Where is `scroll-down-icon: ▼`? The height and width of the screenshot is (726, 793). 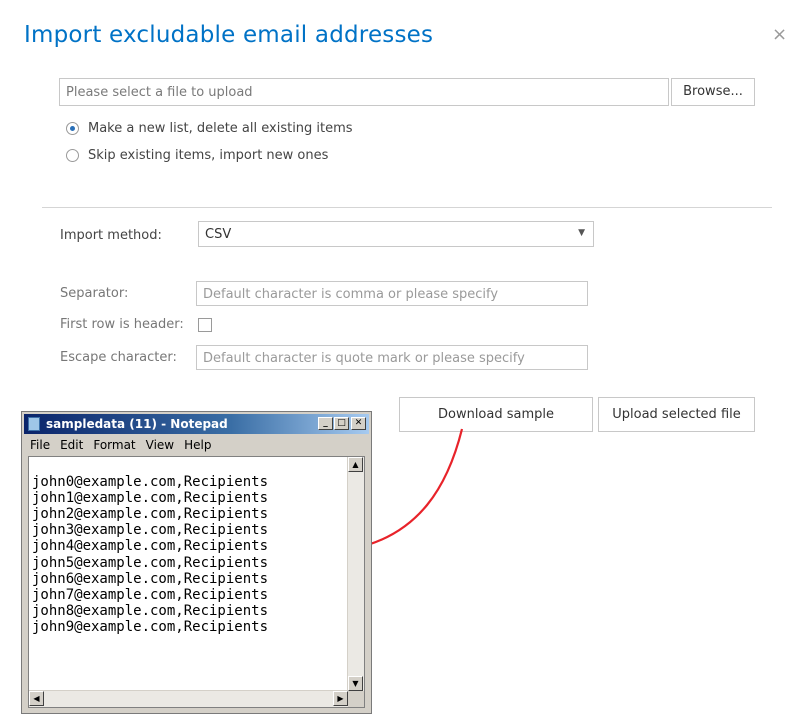
scroll-down-icon: ▼ is located at coordinates (355, 683).